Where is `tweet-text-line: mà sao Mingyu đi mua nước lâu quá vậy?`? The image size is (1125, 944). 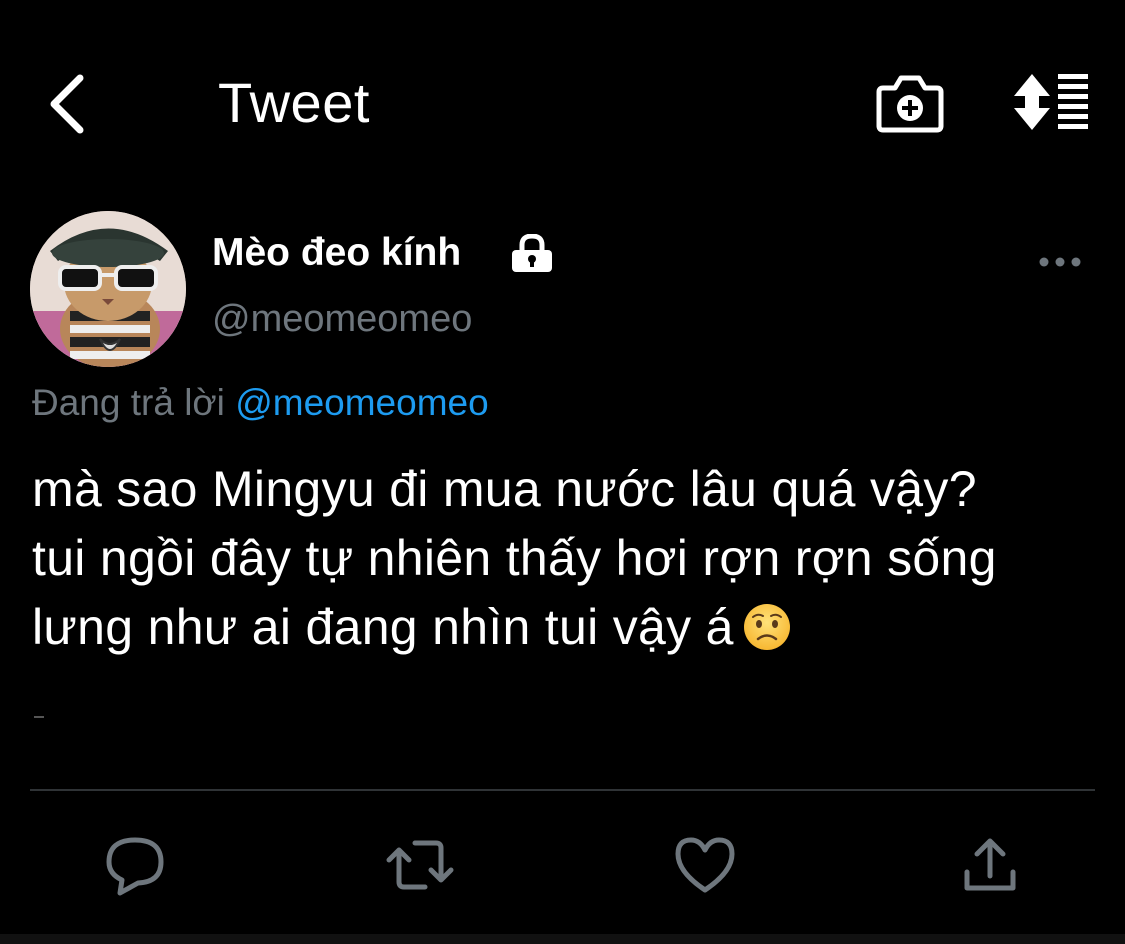
tweet-text-line: mà sao Mingyu đi mua nước lâu quá vậy? is located at coordinates (504, 489).